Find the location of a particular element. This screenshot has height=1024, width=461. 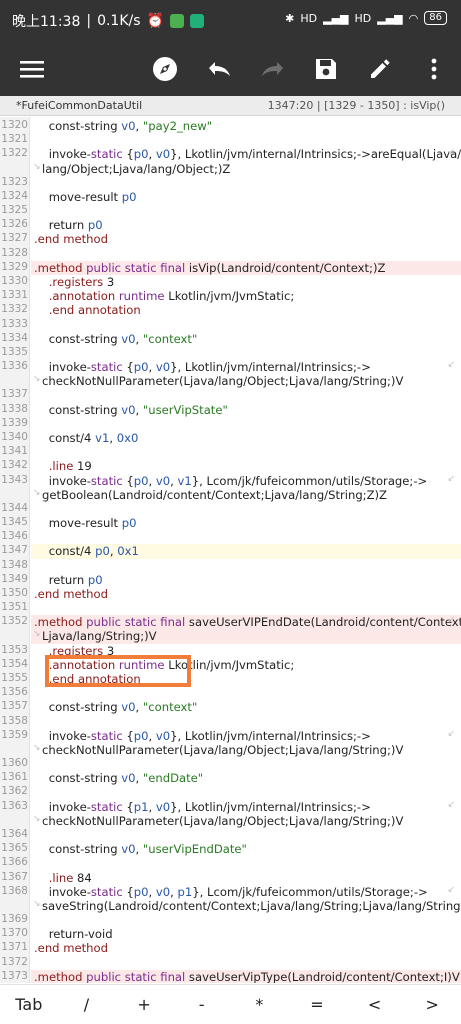

code-line-1347: 1347 const/4 p0, 0x1 is located at coordinates (230, 551).